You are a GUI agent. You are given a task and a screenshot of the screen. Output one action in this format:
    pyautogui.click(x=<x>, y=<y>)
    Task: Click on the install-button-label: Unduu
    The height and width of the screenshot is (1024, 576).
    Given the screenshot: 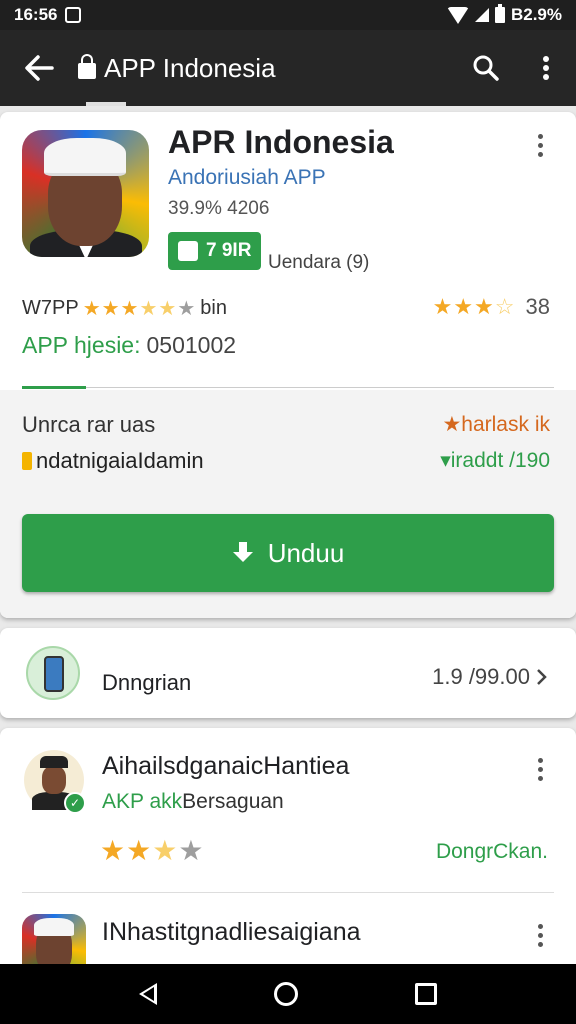 What is the action you would take?
    pyautogui.click(x=306, y=552)
    